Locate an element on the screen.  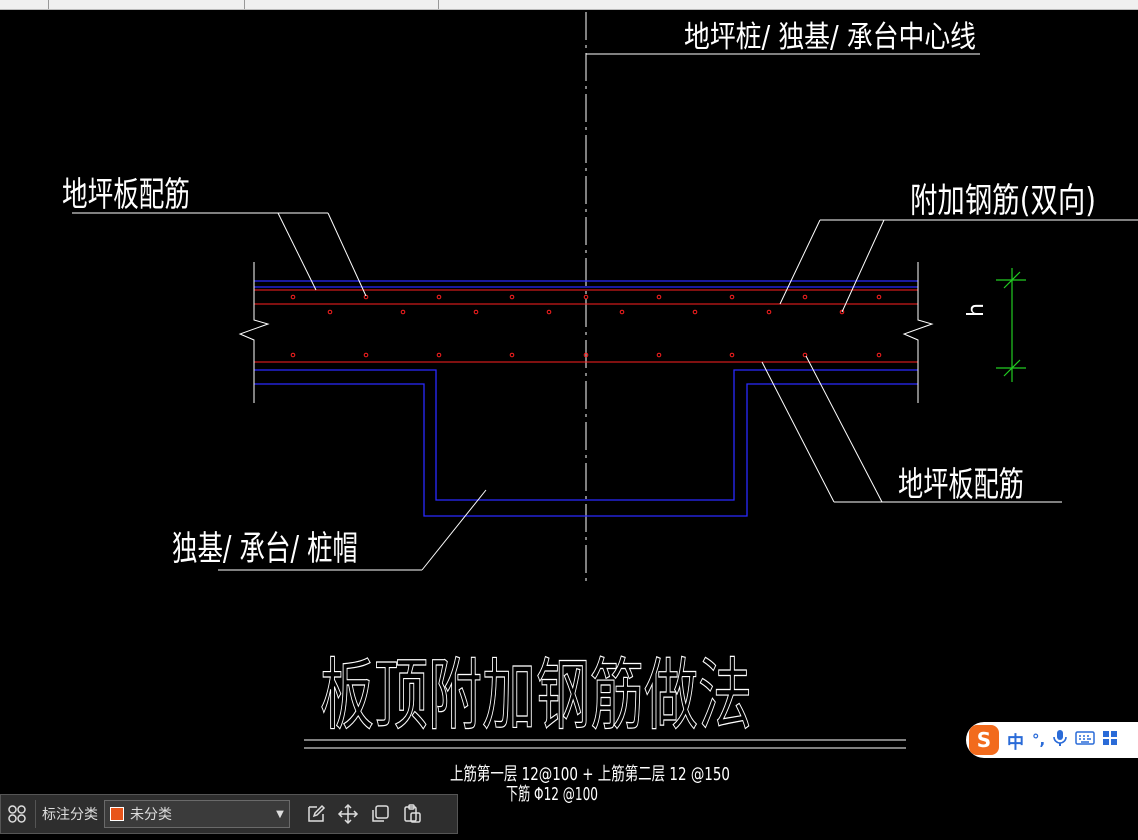
edit-icon is located at coordinates (316, 814).